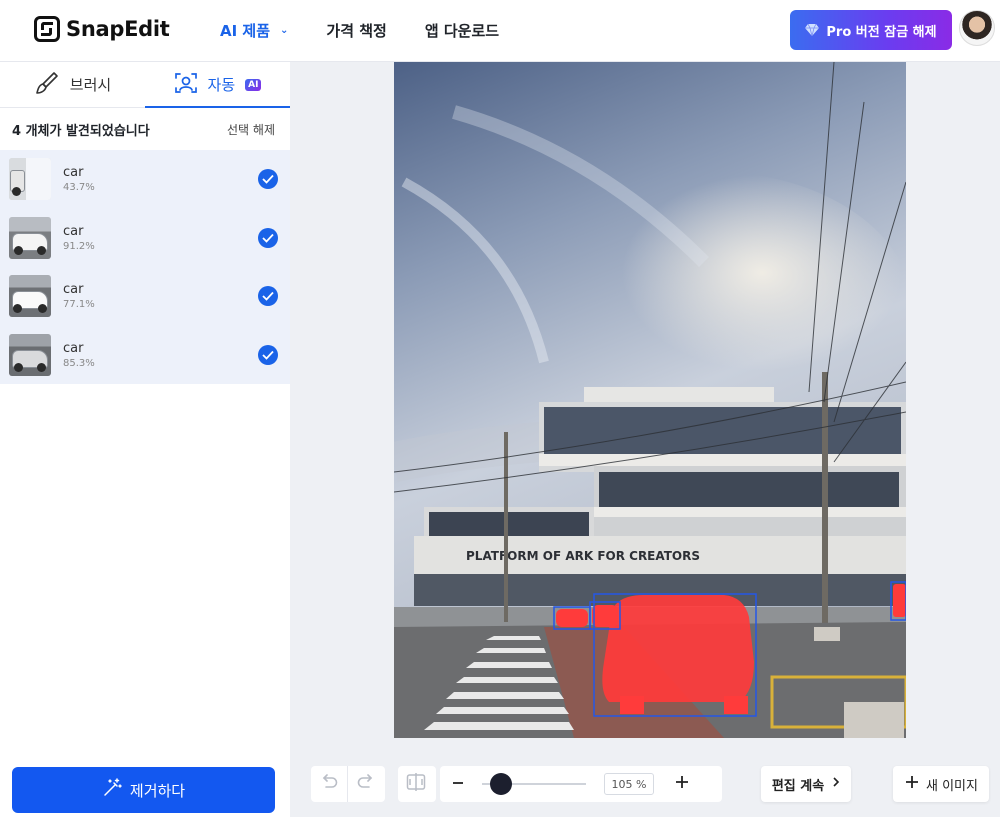  I want to click on remove-button-label: 제거하다, so click(157, 790).